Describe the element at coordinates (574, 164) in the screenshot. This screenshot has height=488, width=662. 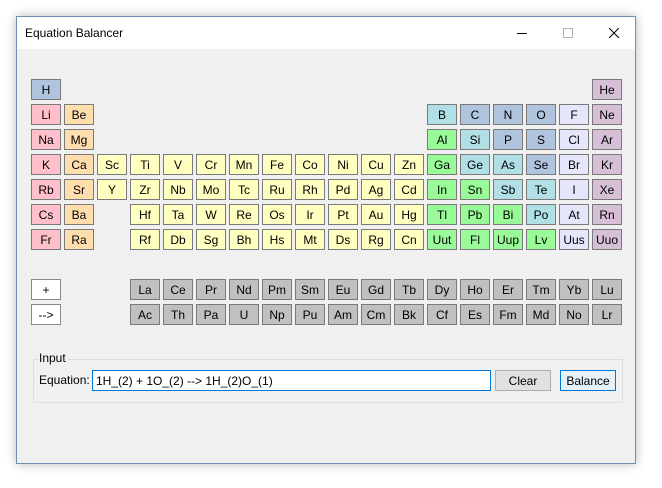
I see `element-br: Br` at that location.